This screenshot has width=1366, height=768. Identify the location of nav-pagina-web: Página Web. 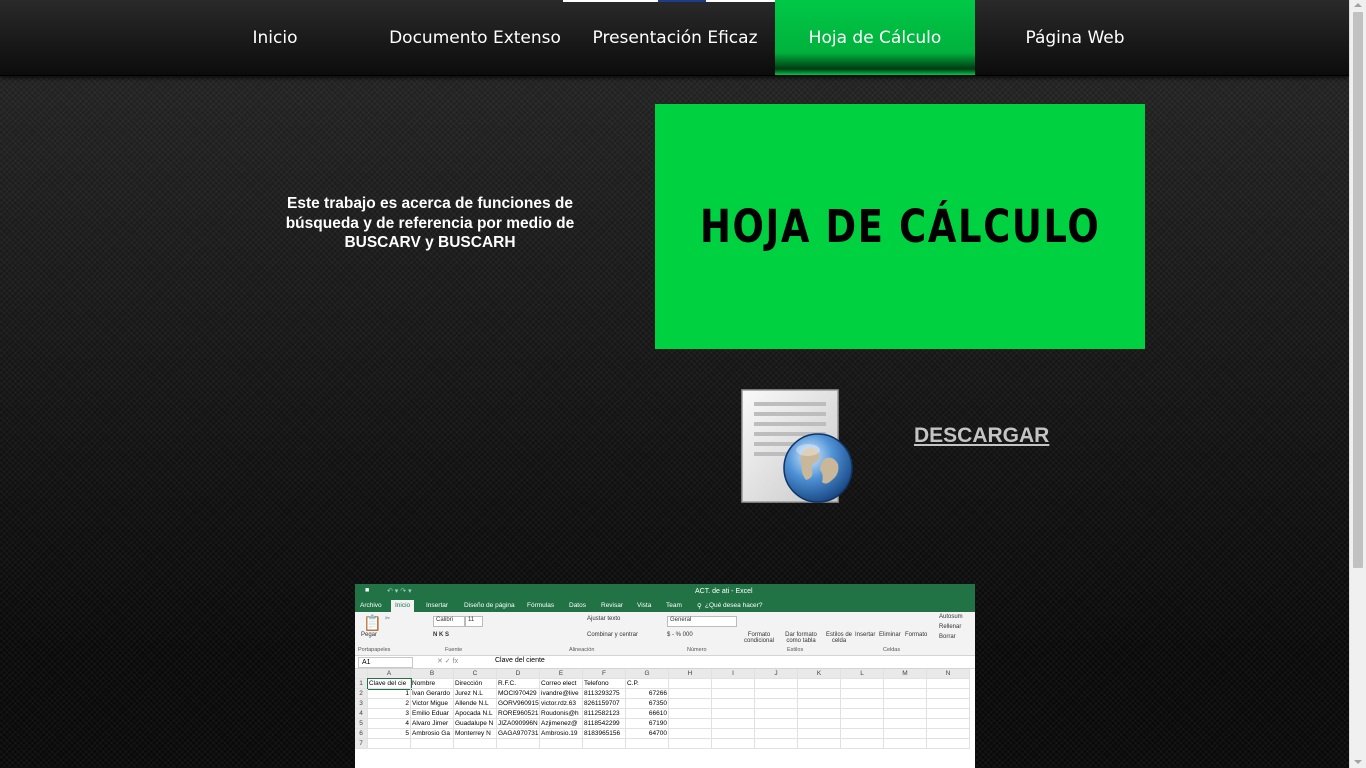
(1075, 37).